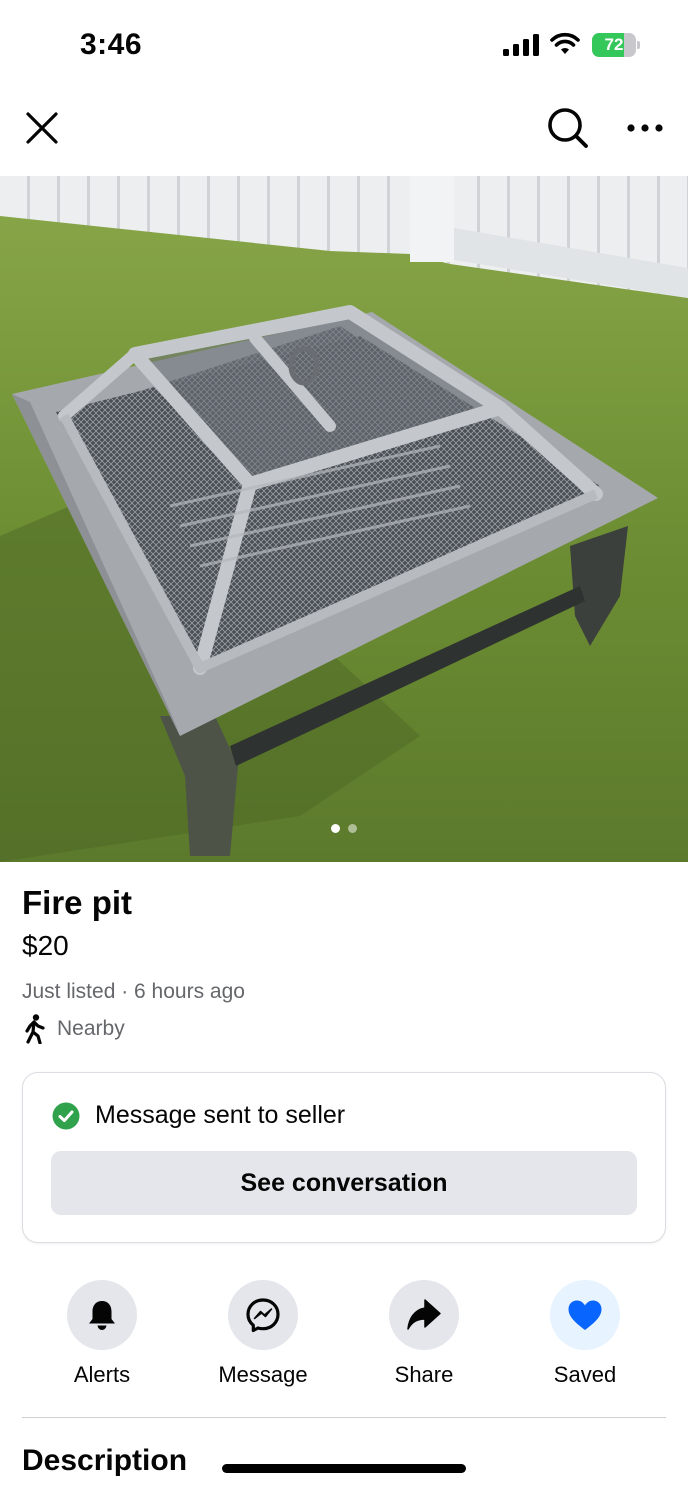 The width and height of the screenshot is (688, 1490). I want to click on battery-percent: 72, so click(614, 44).